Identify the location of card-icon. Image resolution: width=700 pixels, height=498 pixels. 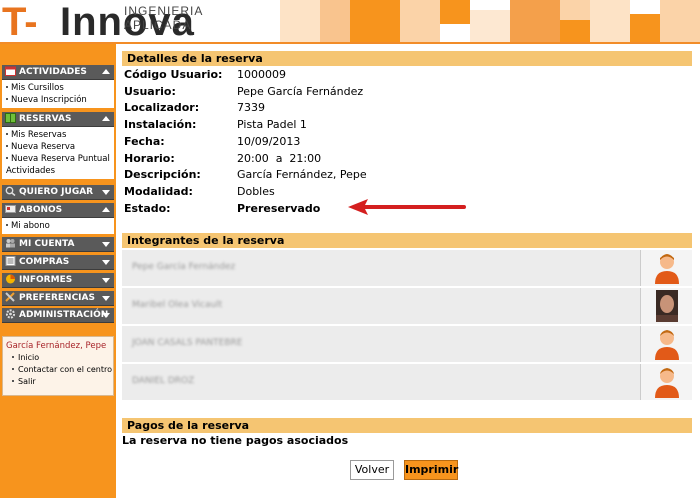
(10, 209).